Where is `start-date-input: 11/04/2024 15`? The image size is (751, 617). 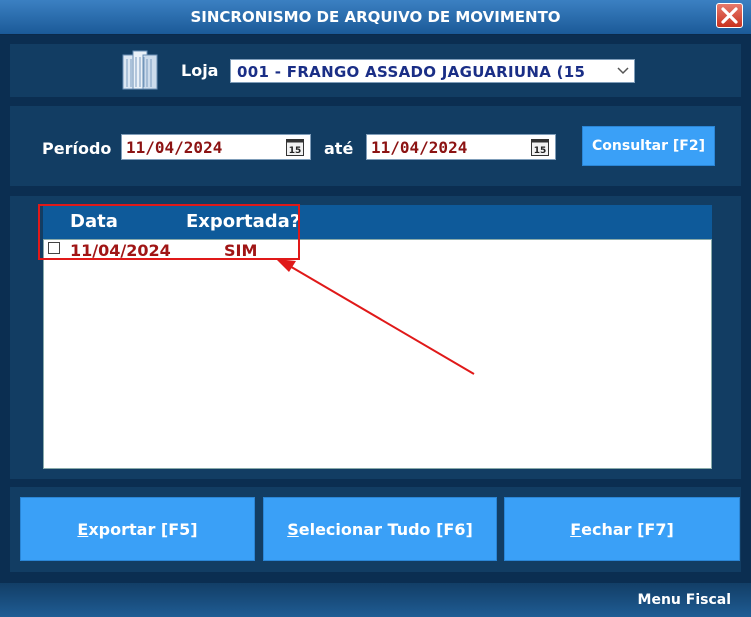
start-date-input: 11/04/2024 15 is located at coordinates (216, 147).